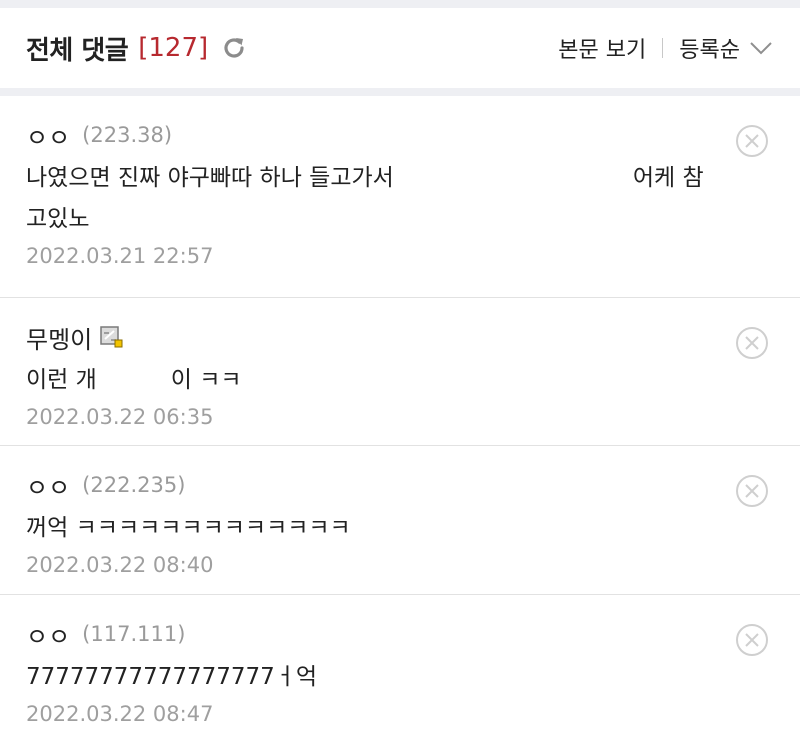  I want to click on comment-nickname: 무멩이, so click(59, 337).